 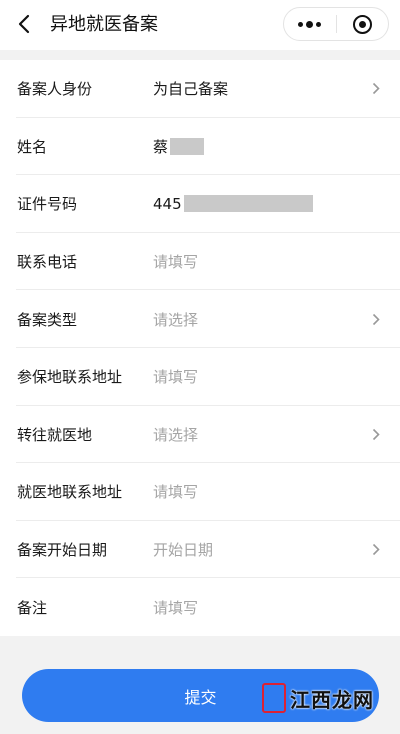 What do you see at coordinates (175, 319) in the screenshot?
I see `filing-type-select: 请选择` at bounding box center [175, 319].